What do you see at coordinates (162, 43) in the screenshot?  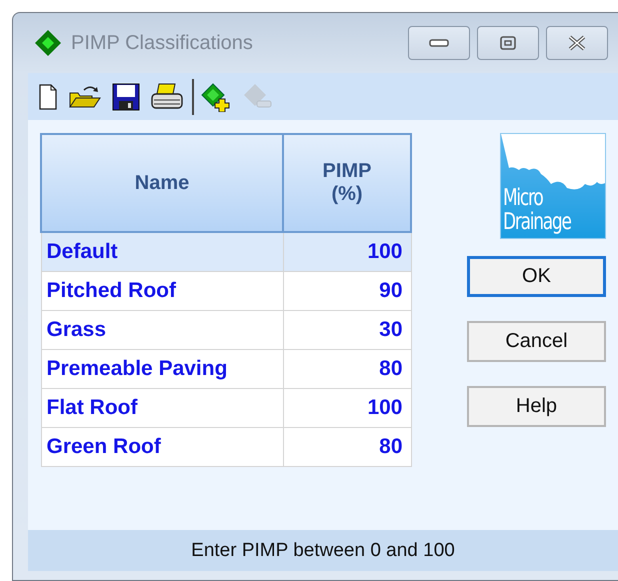 I see `window-title: PIMP Classifications` at bounding box center [162, 43].